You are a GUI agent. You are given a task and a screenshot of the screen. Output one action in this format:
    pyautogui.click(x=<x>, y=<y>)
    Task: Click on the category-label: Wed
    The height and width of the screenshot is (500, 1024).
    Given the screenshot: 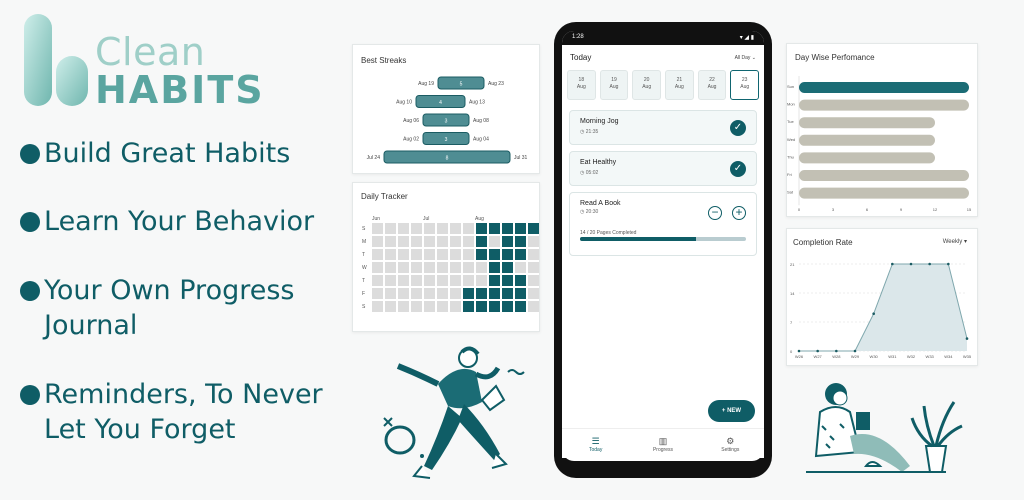 What is the action you would take?
    pyautogui.click(x=791, y=139)
    